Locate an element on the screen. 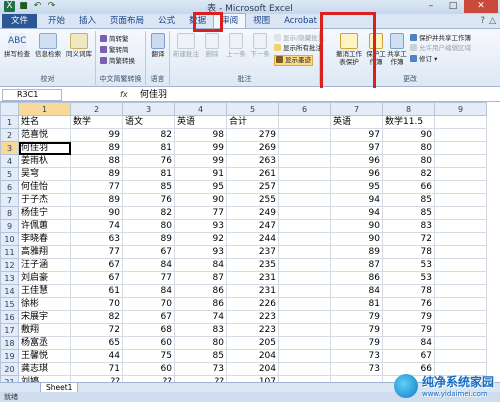 The height and width of the screenshot is (402, 500). grid-cell: 226 is located at coordinates (252, 304).